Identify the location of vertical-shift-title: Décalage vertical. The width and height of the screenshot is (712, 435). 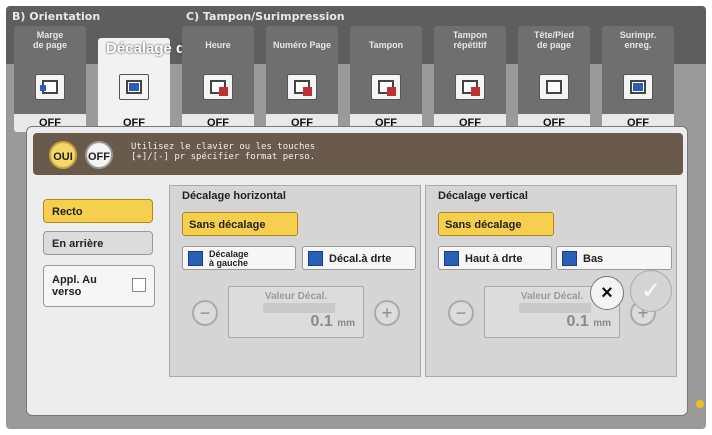
(483, 196).